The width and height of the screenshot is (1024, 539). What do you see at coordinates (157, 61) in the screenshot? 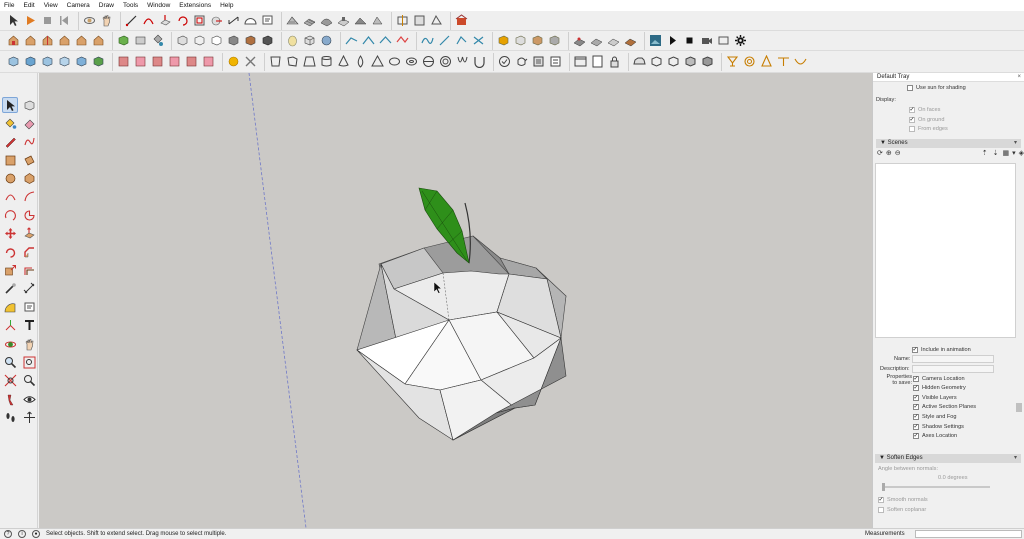
I see `transform-3-button` at bounding box center [157, 61].